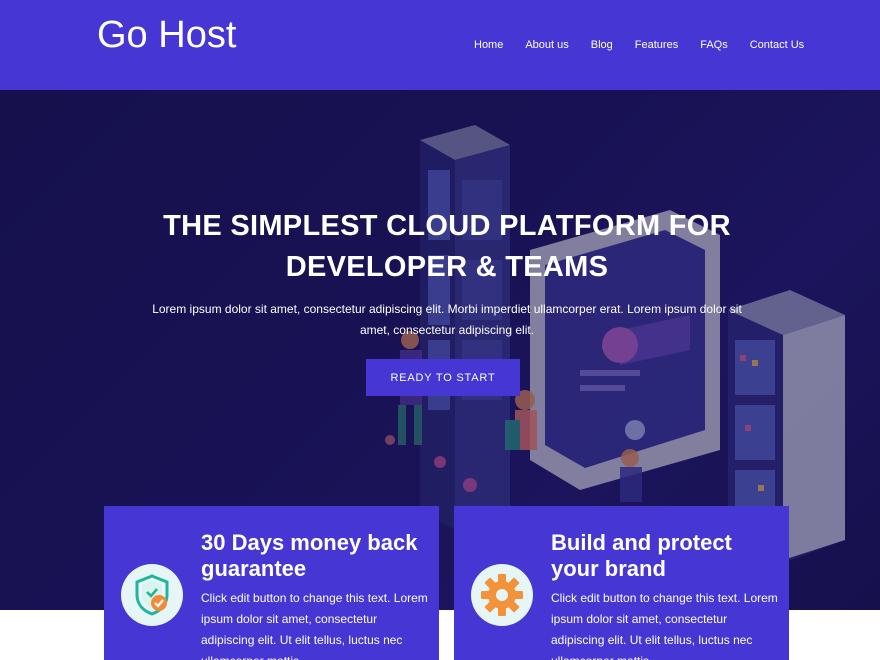 The width and height of the screenshot is (880, 660). Describe the element at coordinates (488, 45) in the screenshot. I see `nav-home: Home` at that location.